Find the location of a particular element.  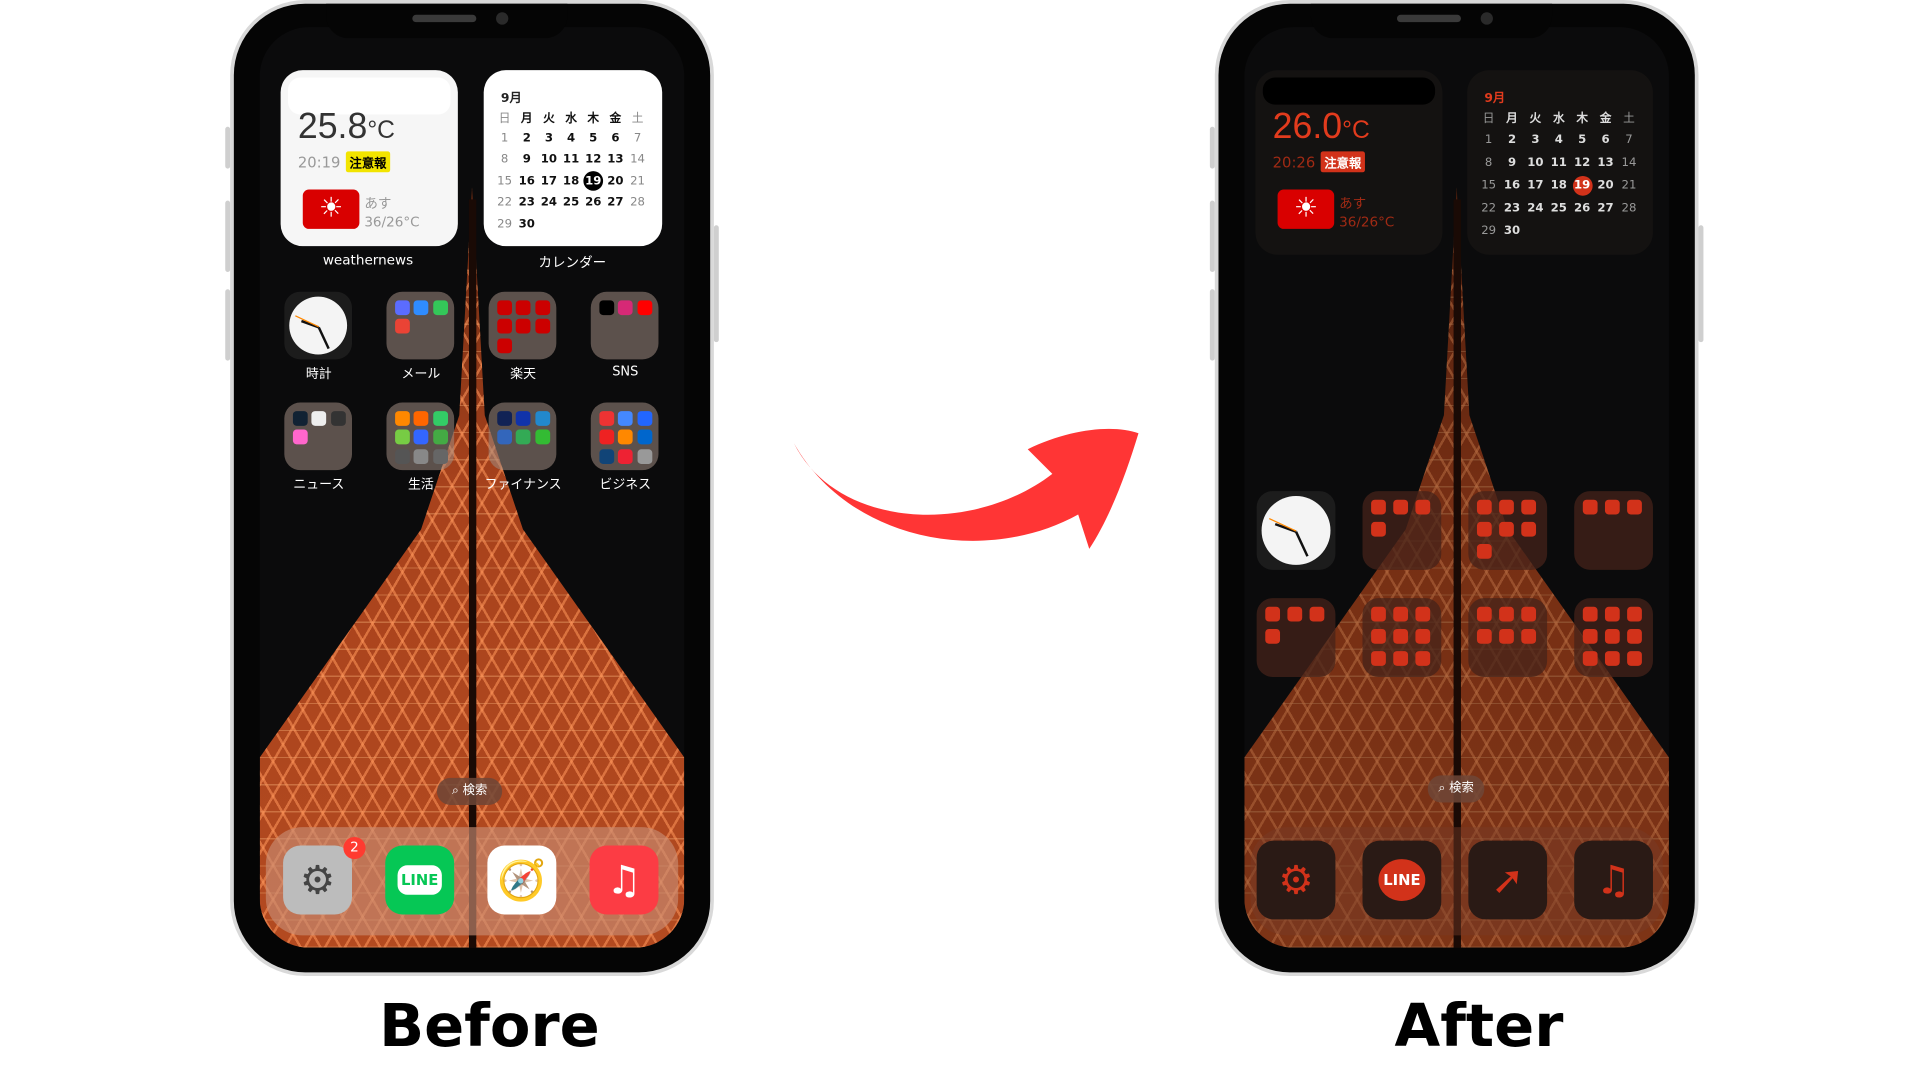

weather-widget: 26.0°C 20:26 注意報 ☀ あす 36/26°C is located at coordinates (1349, 162).